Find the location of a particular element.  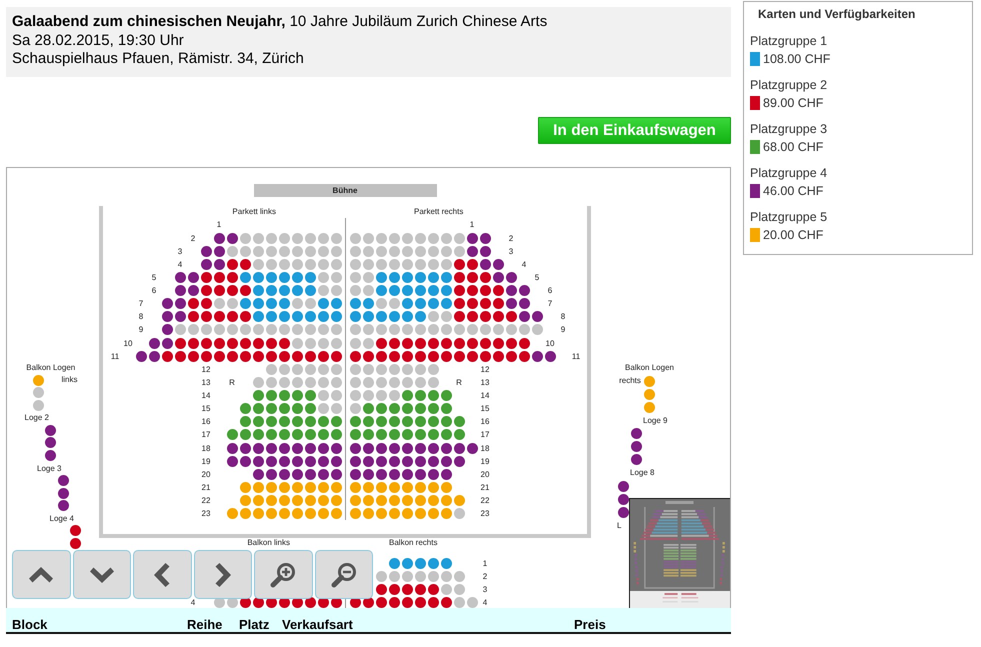

price-group-label: Platzgruppe 5 is located at coordinates (789, 217).